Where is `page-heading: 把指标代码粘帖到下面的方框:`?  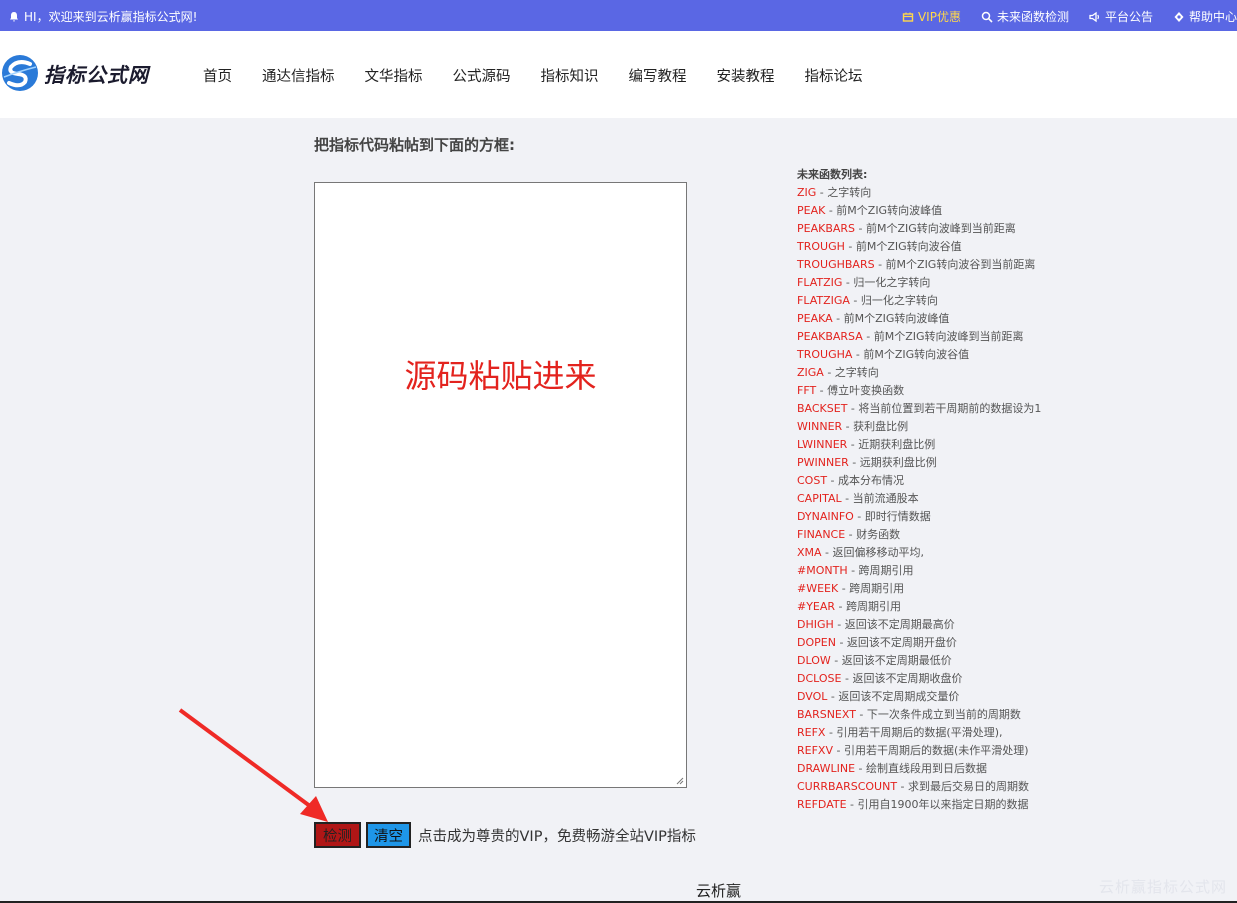
page-heading: 把指标代码粘帖到下面的方框: is located at coordinates (414, 145).